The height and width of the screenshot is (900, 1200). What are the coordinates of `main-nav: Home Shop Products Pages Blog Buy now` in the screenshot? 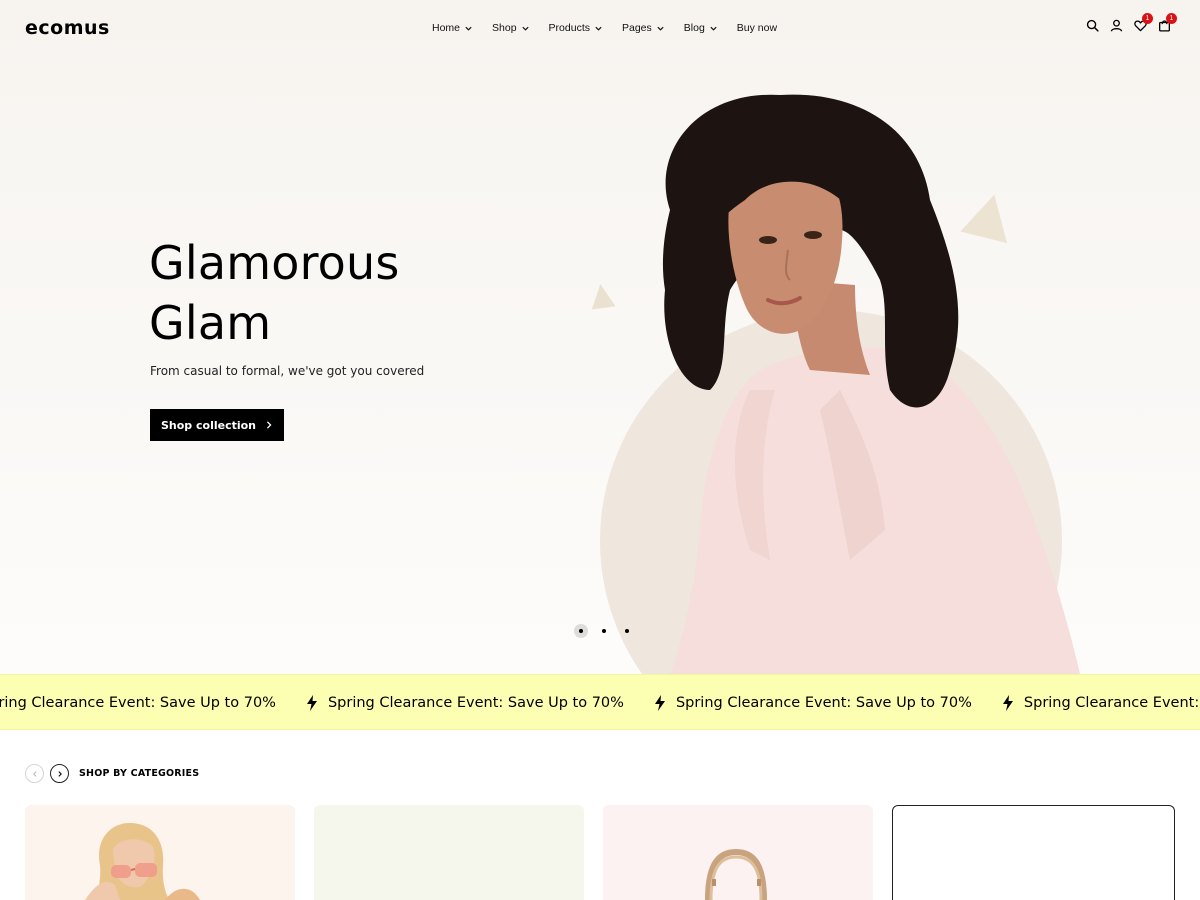 It's located at (604, 28).